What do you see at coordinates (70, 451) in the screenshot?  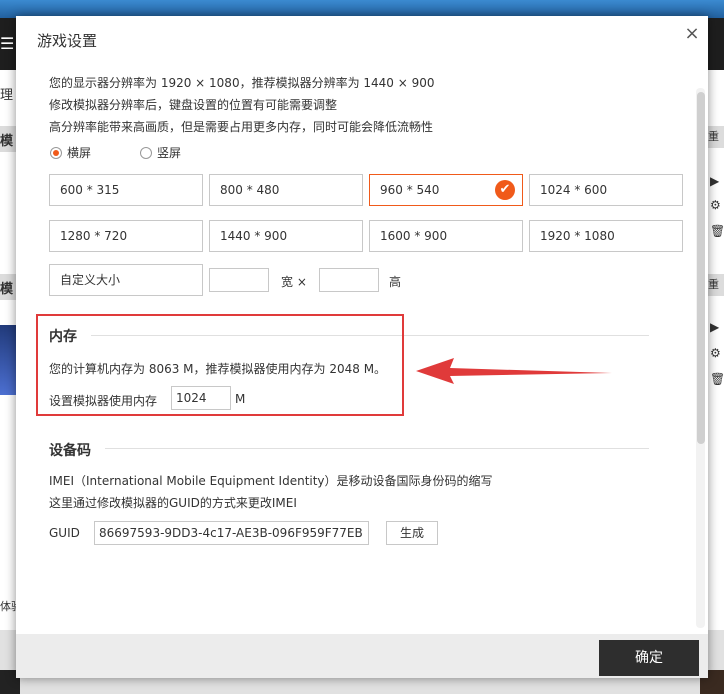 I see `device-section-title: 设备码` at bounding box center [70, 451].